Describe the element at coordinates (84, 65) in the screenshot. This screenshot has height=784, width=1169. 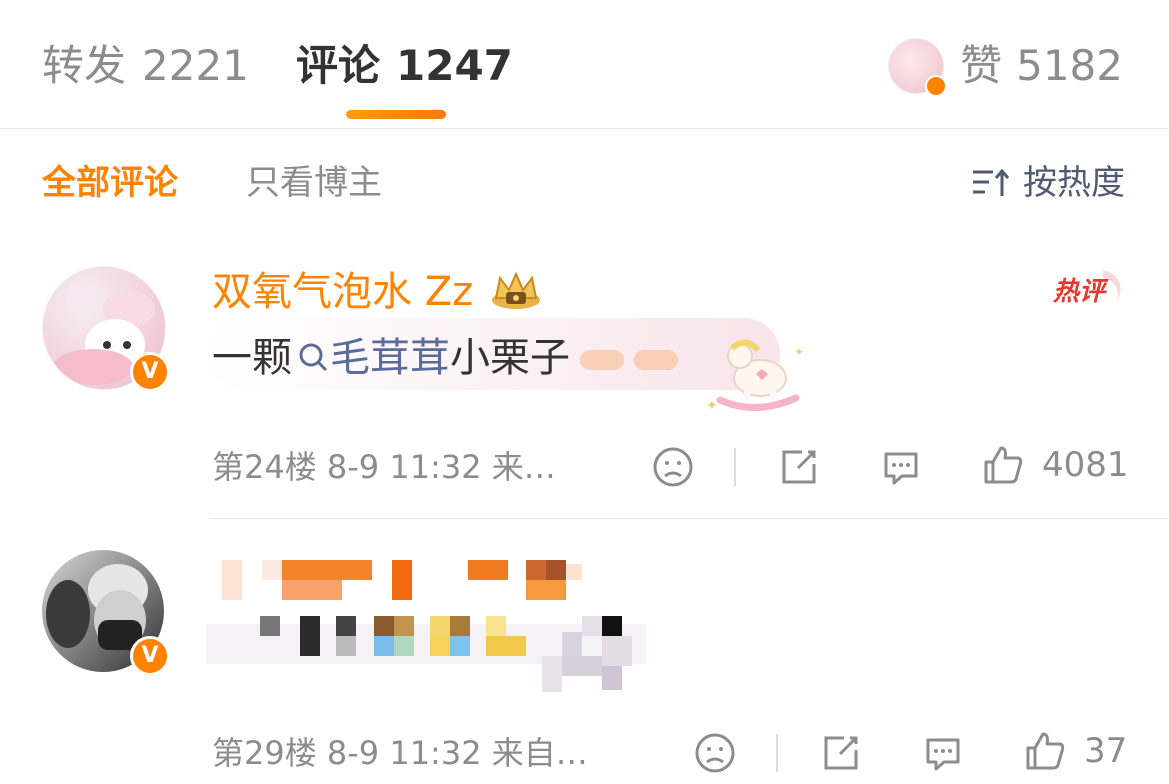
I see `tab-repost-label: 转发` at that location.